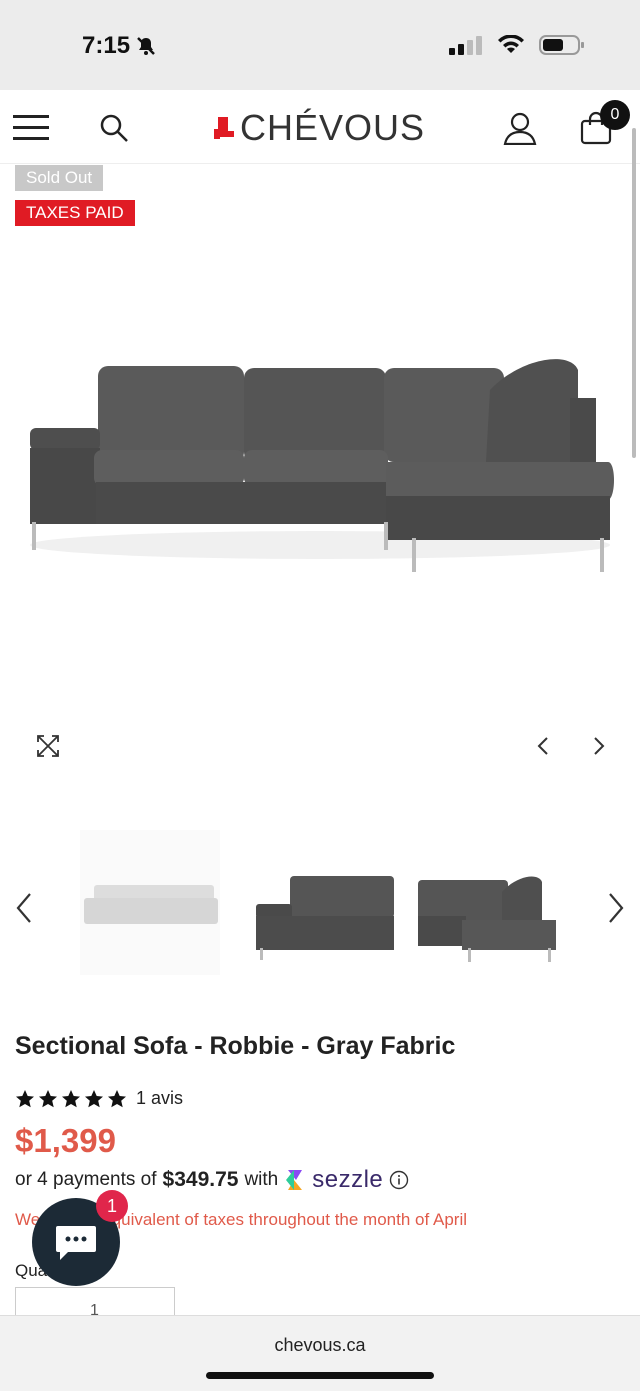 The image size is (640, 1391). What do you see at coordinates (59, 178) in the screenshot?
I see `sold-out-badge: Sold Out` at bounding box center [59, 178].